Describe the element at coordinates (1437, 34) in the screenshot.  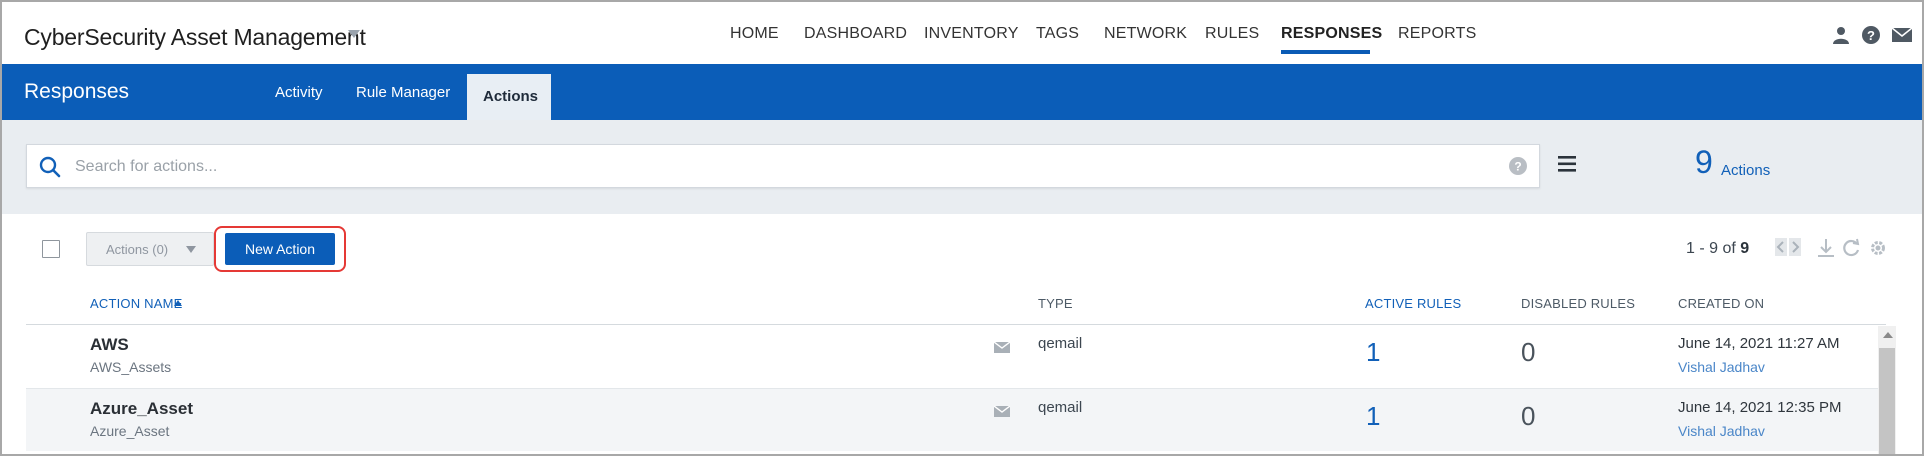
I see `nav-reports: REPORTS` at that location.